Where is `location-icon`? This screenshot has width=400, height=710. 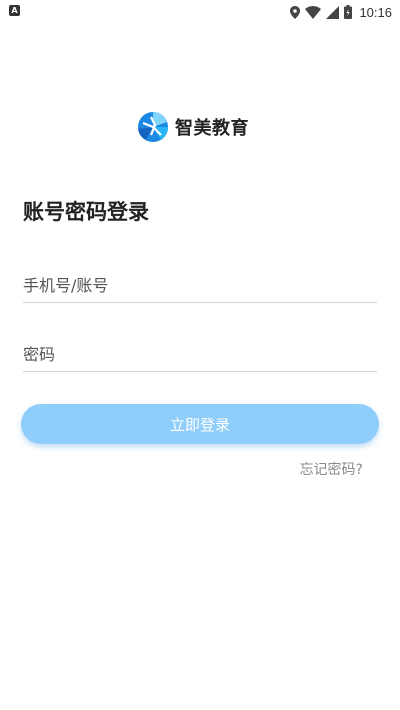 location-icon is located at coordinates (295, 12).